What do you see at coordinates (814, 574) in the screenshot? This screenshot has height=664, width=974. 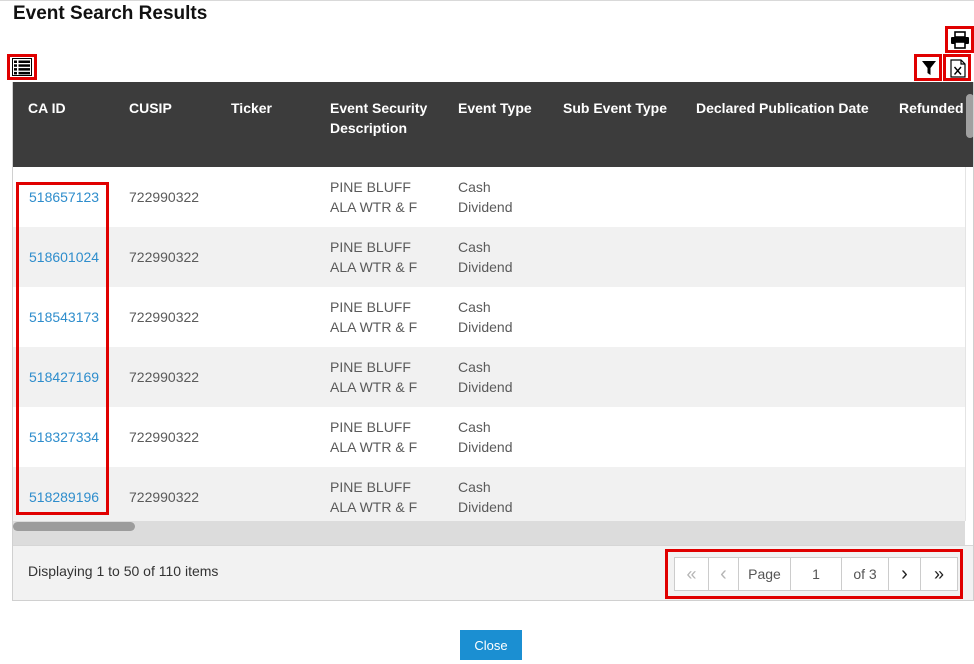 I see `pagination-highlight` at bounding box center [814, 574].